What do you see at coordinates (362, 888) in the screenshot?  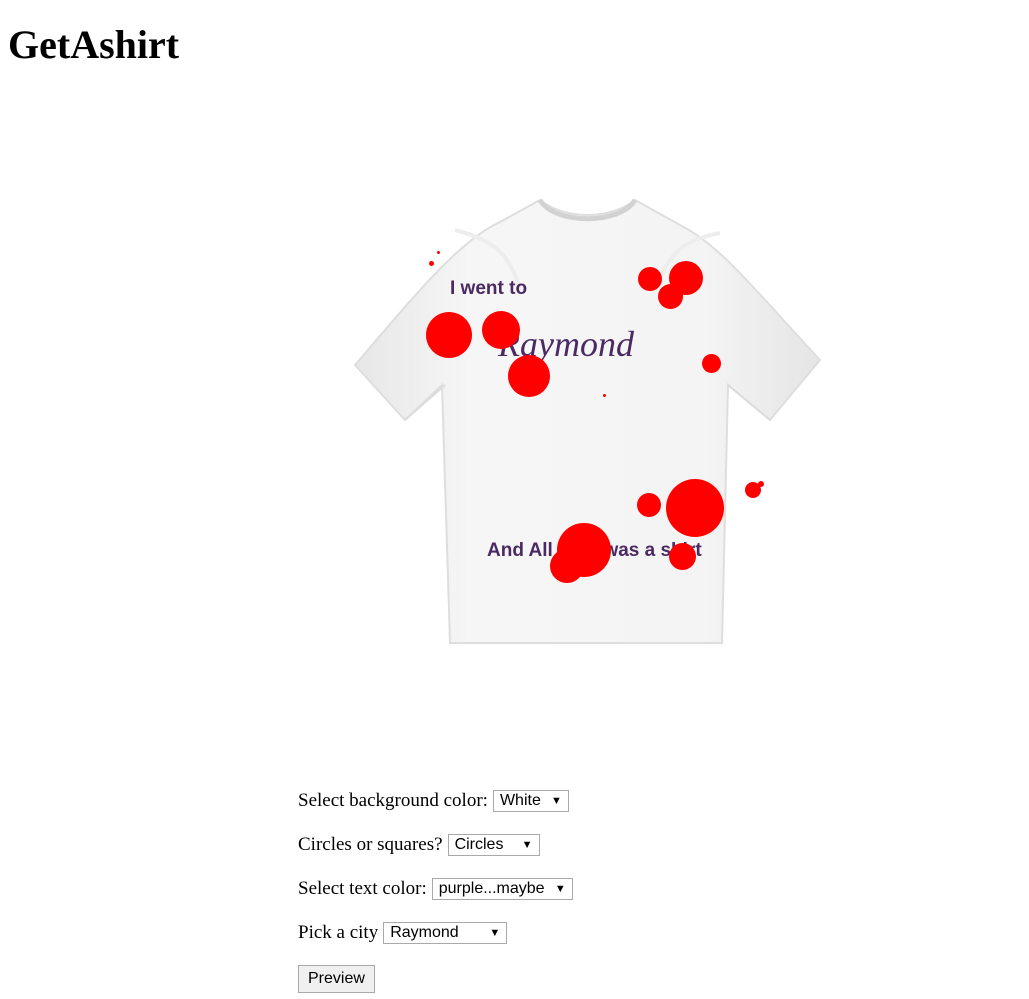 I see `text-color-label: Select text color:` at bounding box center [362, 888].